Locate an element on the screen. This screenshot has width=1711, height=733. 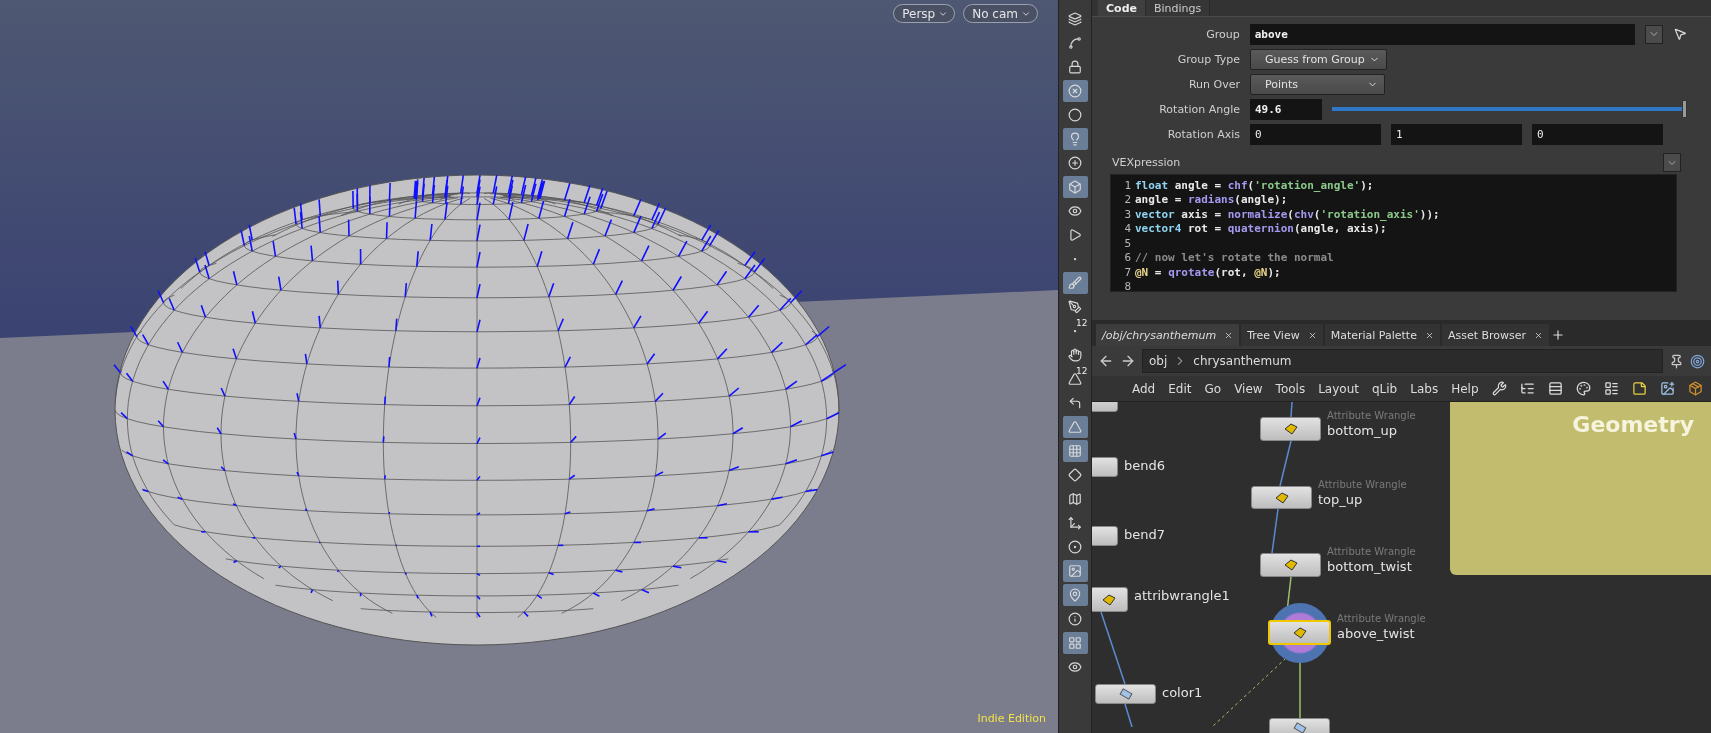
node-name: attribwrangle1 is located at coordinates (1182, 595).